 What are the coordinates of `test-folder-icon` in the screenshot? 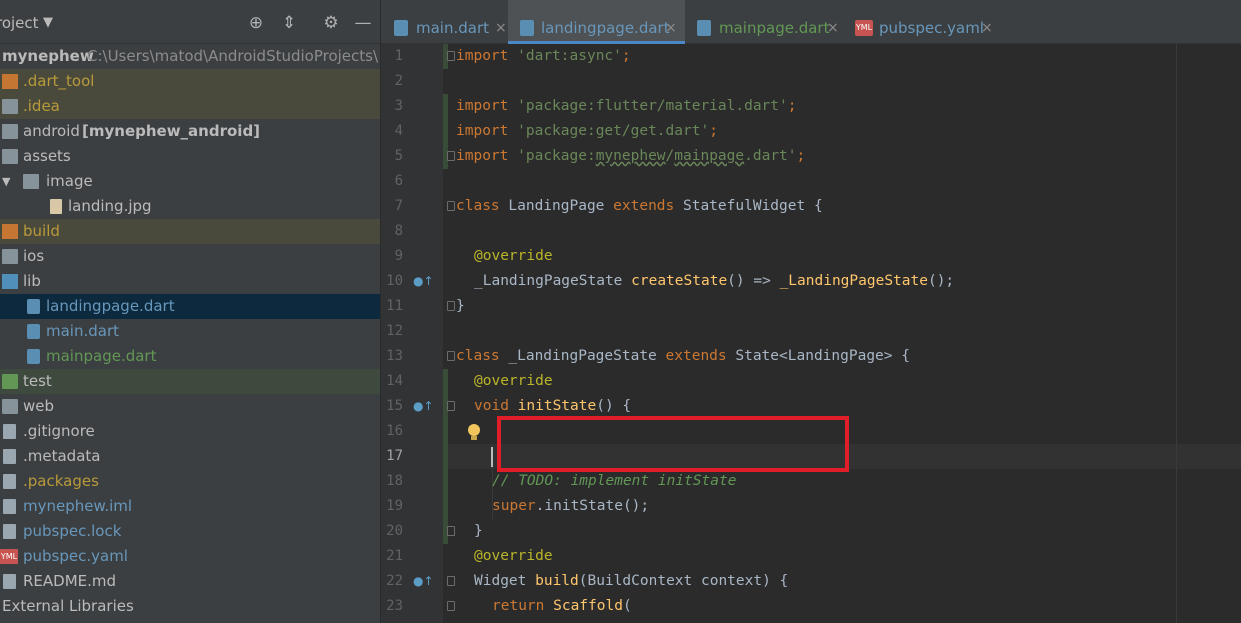 It's located at (10, 381).